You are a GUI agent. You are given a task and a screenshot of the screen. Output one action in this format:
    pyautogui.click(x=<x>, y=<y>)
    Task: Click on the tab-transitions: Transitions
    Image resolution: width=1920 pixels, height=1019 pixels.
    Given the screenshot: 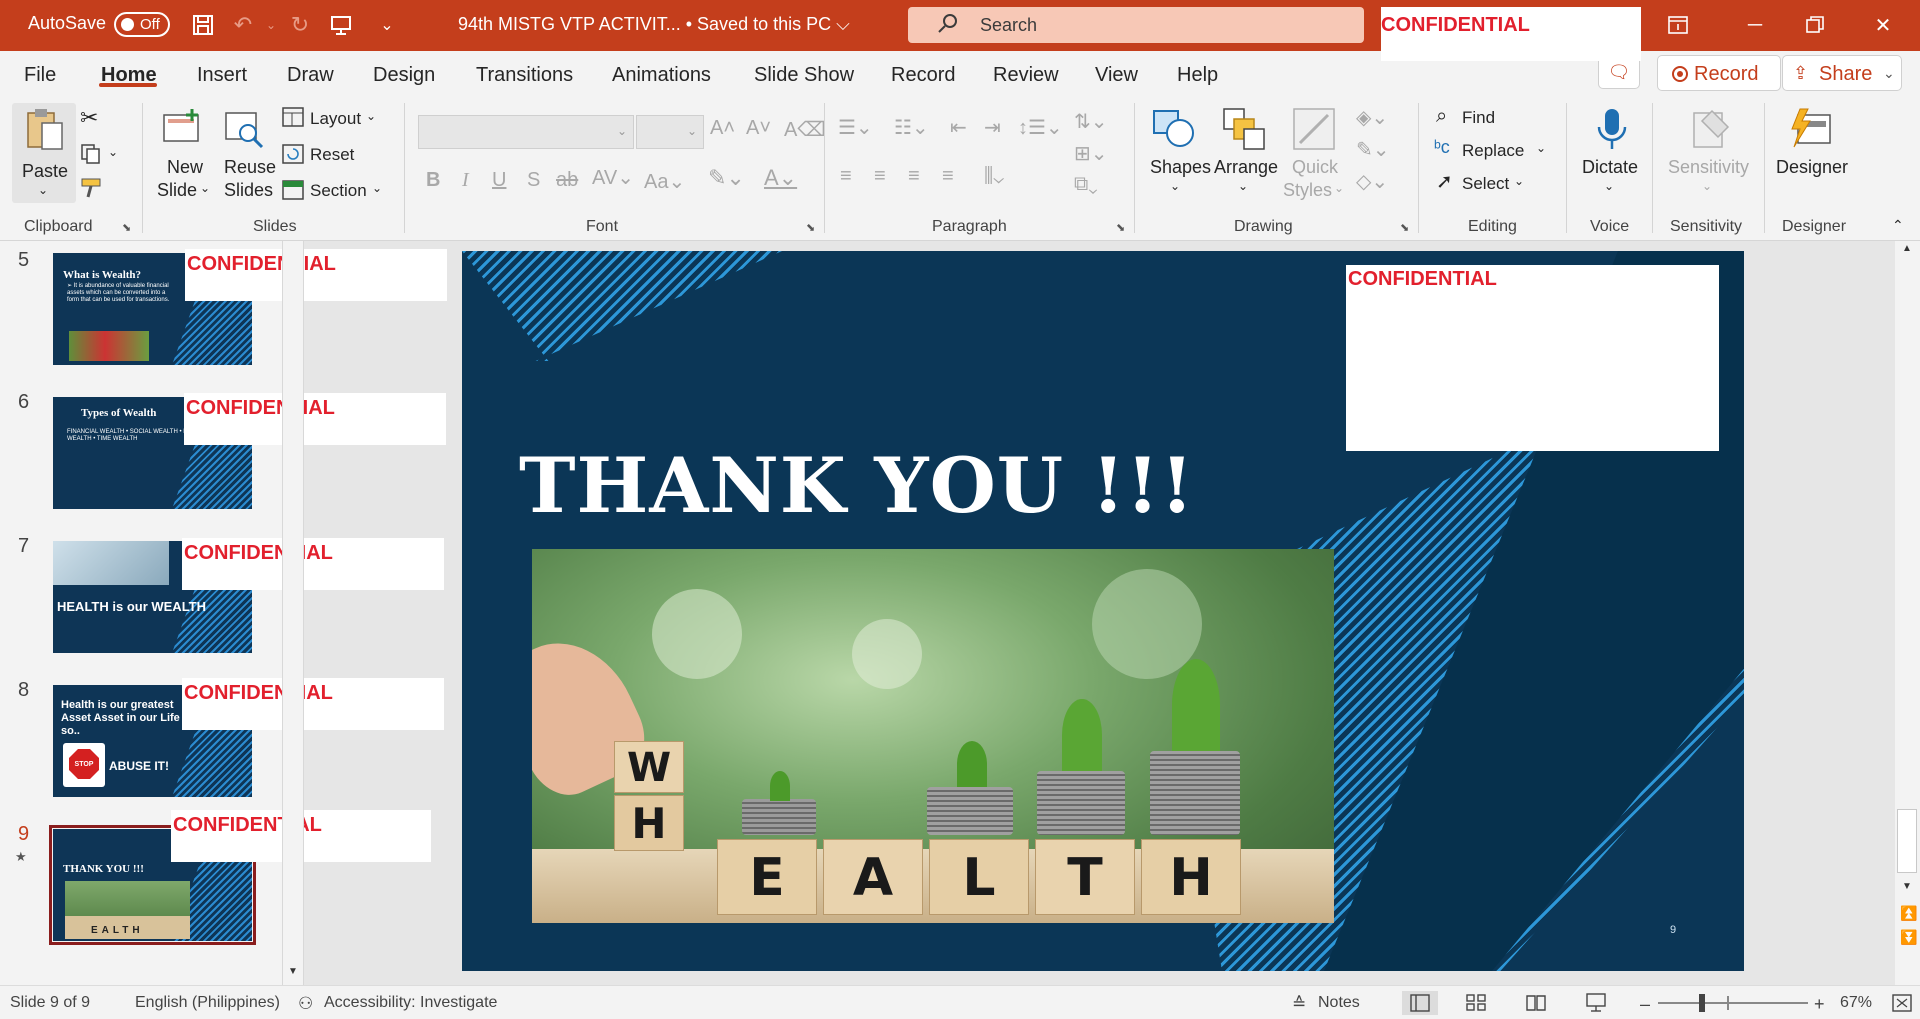 What is the action you would take?
    pyautogui.click(x=524, y=75)
    